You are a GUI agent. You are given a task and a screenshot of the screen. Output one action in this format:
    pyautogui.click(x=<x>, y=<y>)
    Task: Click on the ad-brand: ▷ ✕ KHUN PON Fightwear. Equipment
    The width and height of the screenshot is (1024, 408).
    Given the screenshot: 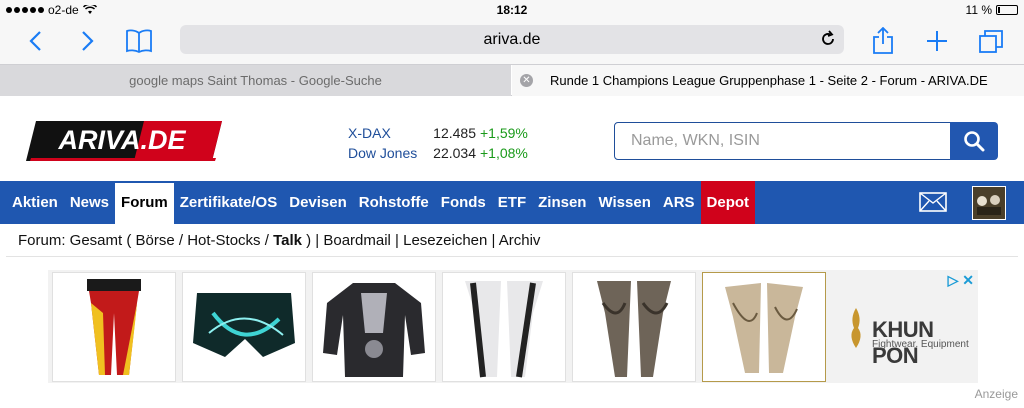 What is the action you would take?
    pyautogui.click(x=906, y=326)
    